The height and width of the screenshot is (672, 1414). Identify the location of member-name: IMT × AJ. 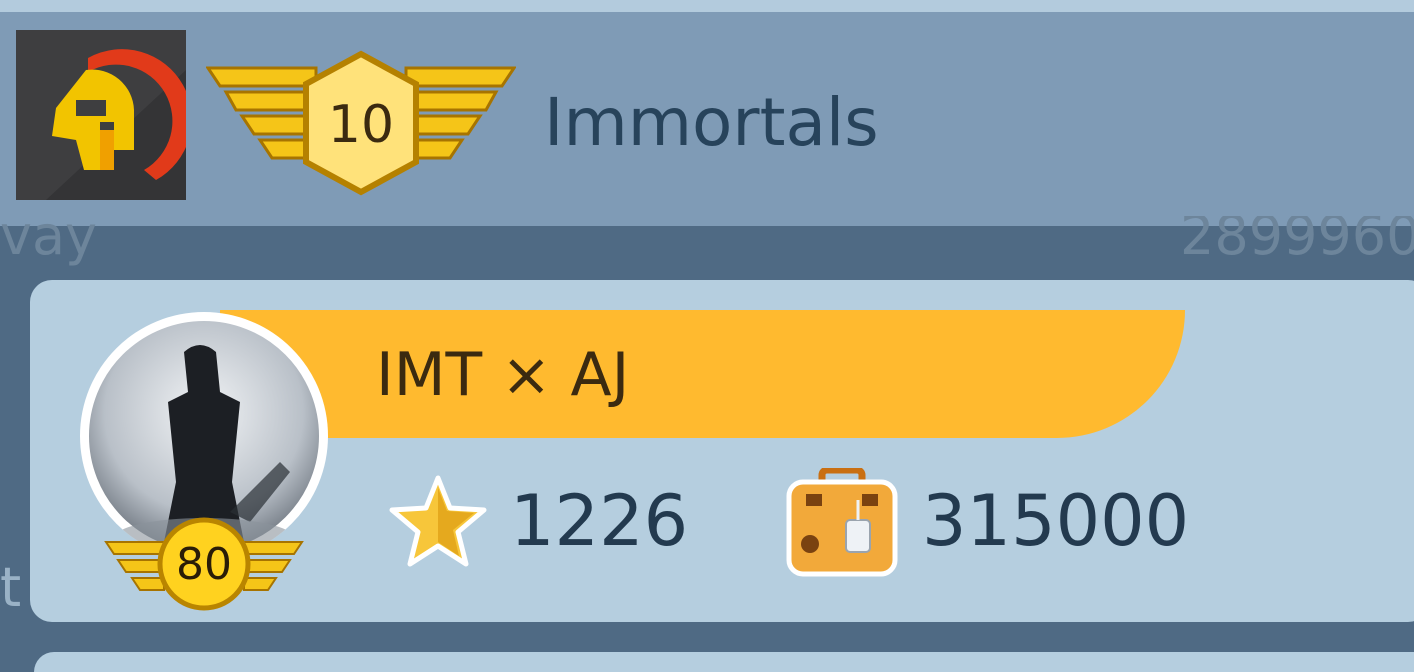
(503, 375).